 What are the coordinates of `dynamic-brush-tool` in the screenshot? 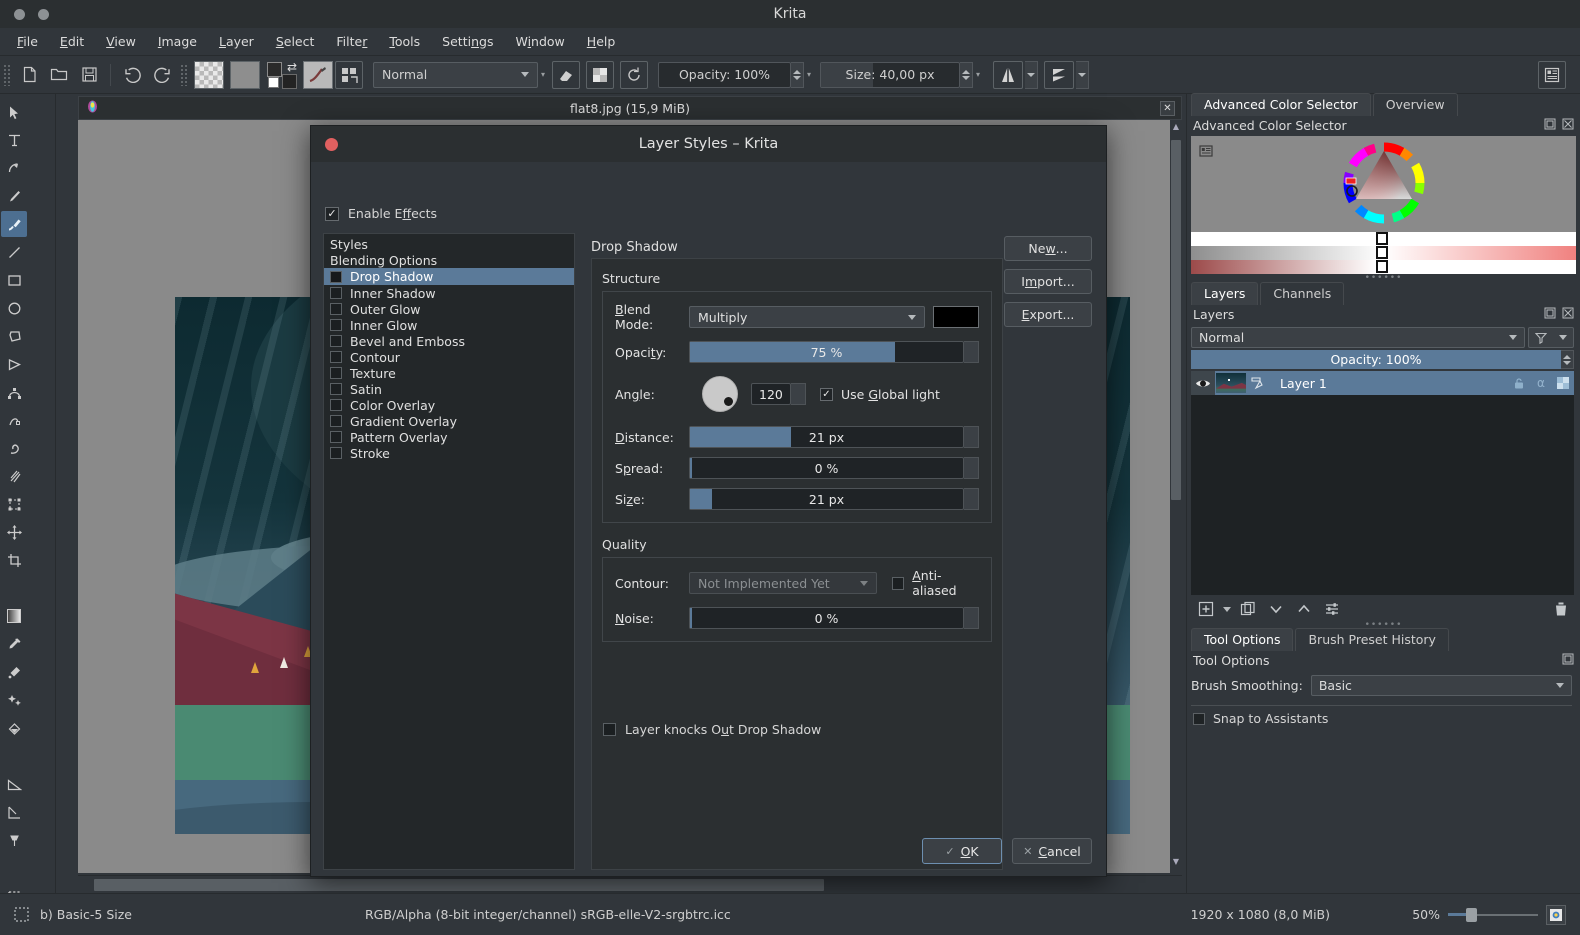 It's located at (14, 448).